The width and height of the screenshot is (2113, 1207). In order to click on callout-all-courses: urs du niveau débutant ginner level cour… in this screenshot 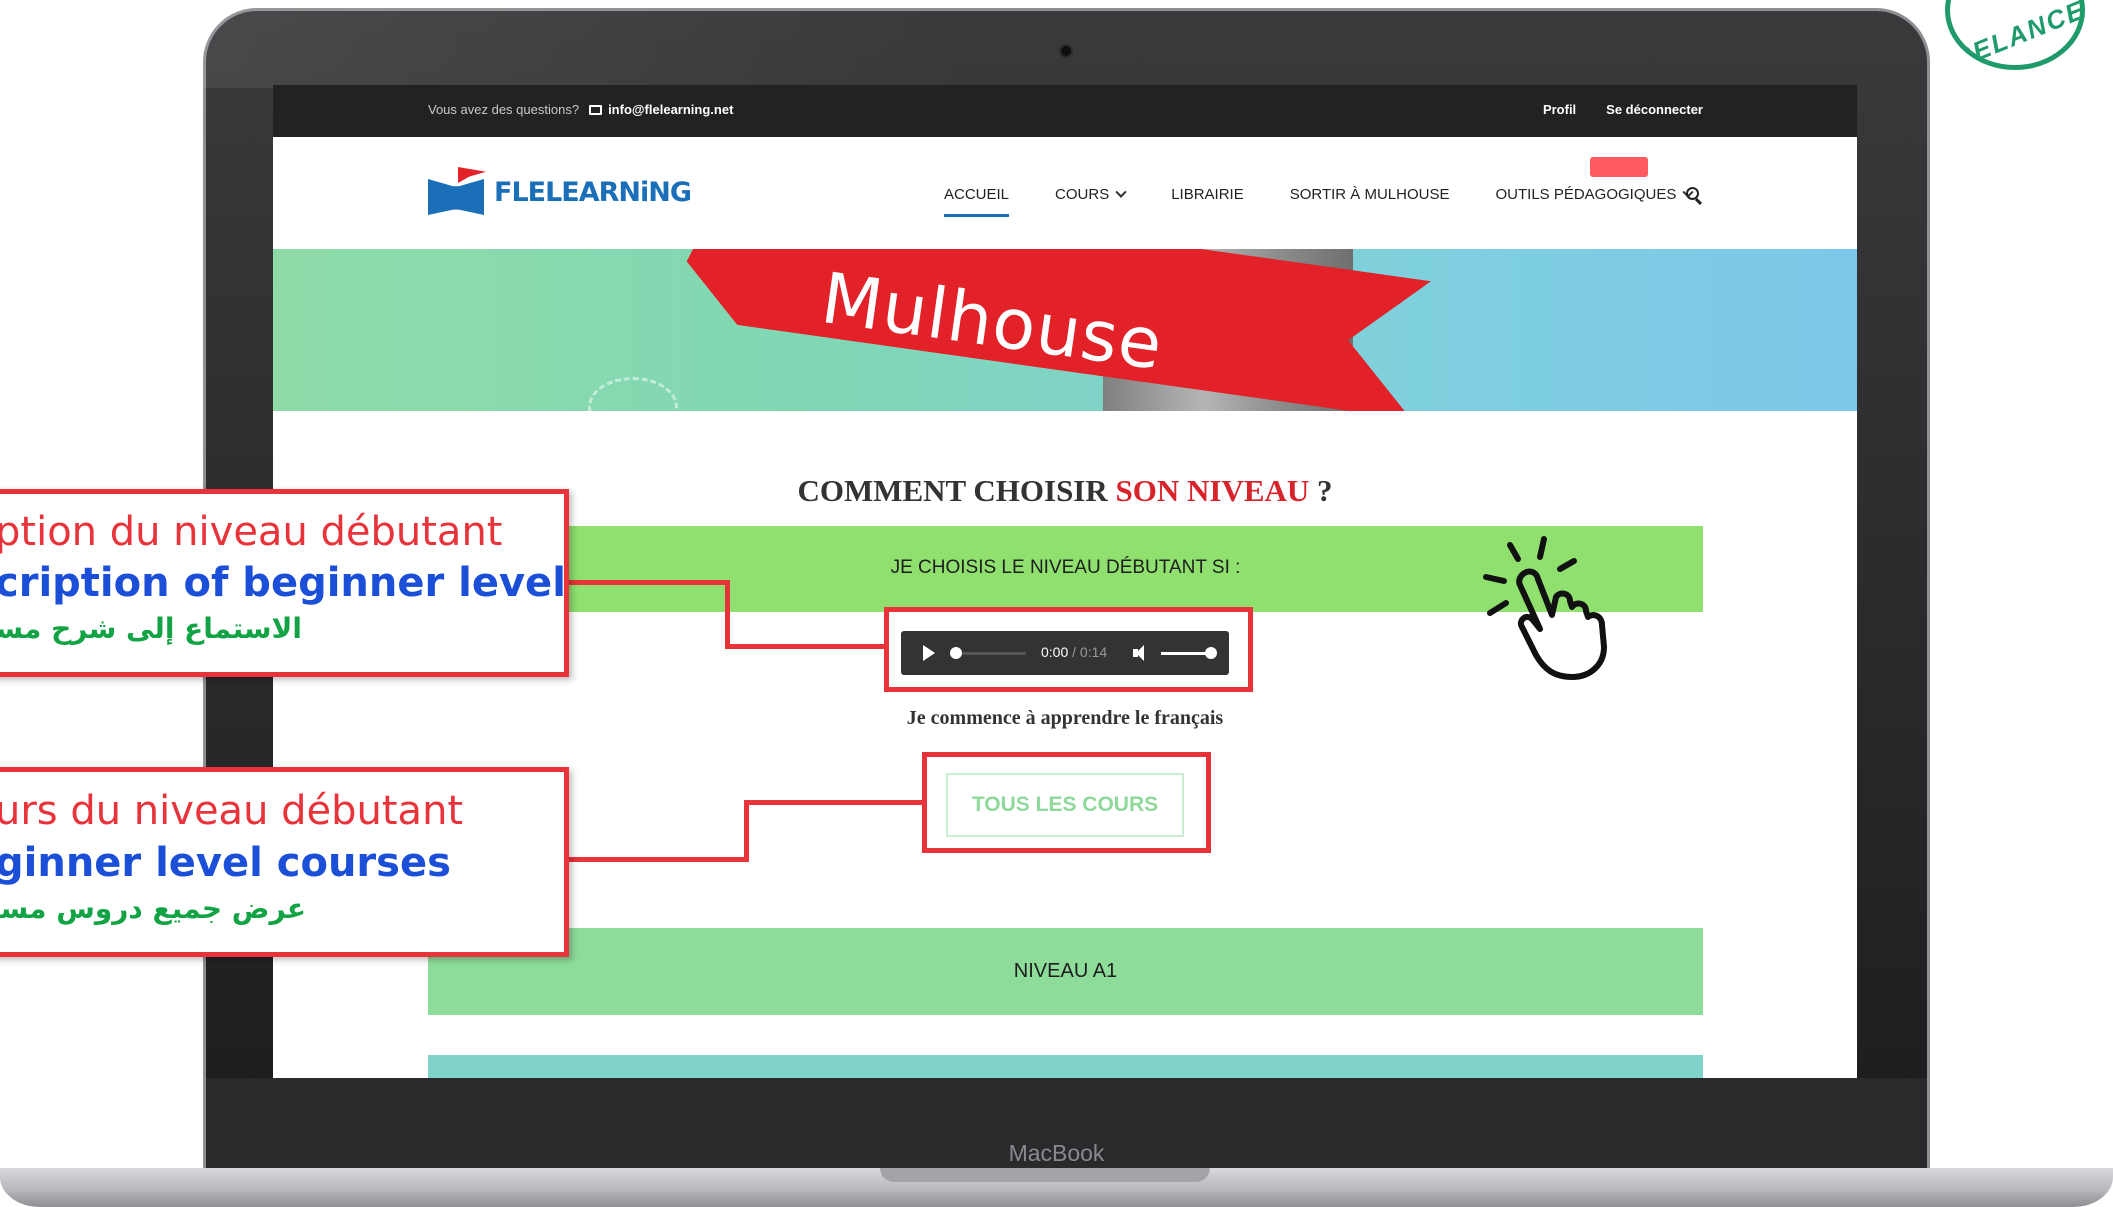, I will do `click(284, 862)`.